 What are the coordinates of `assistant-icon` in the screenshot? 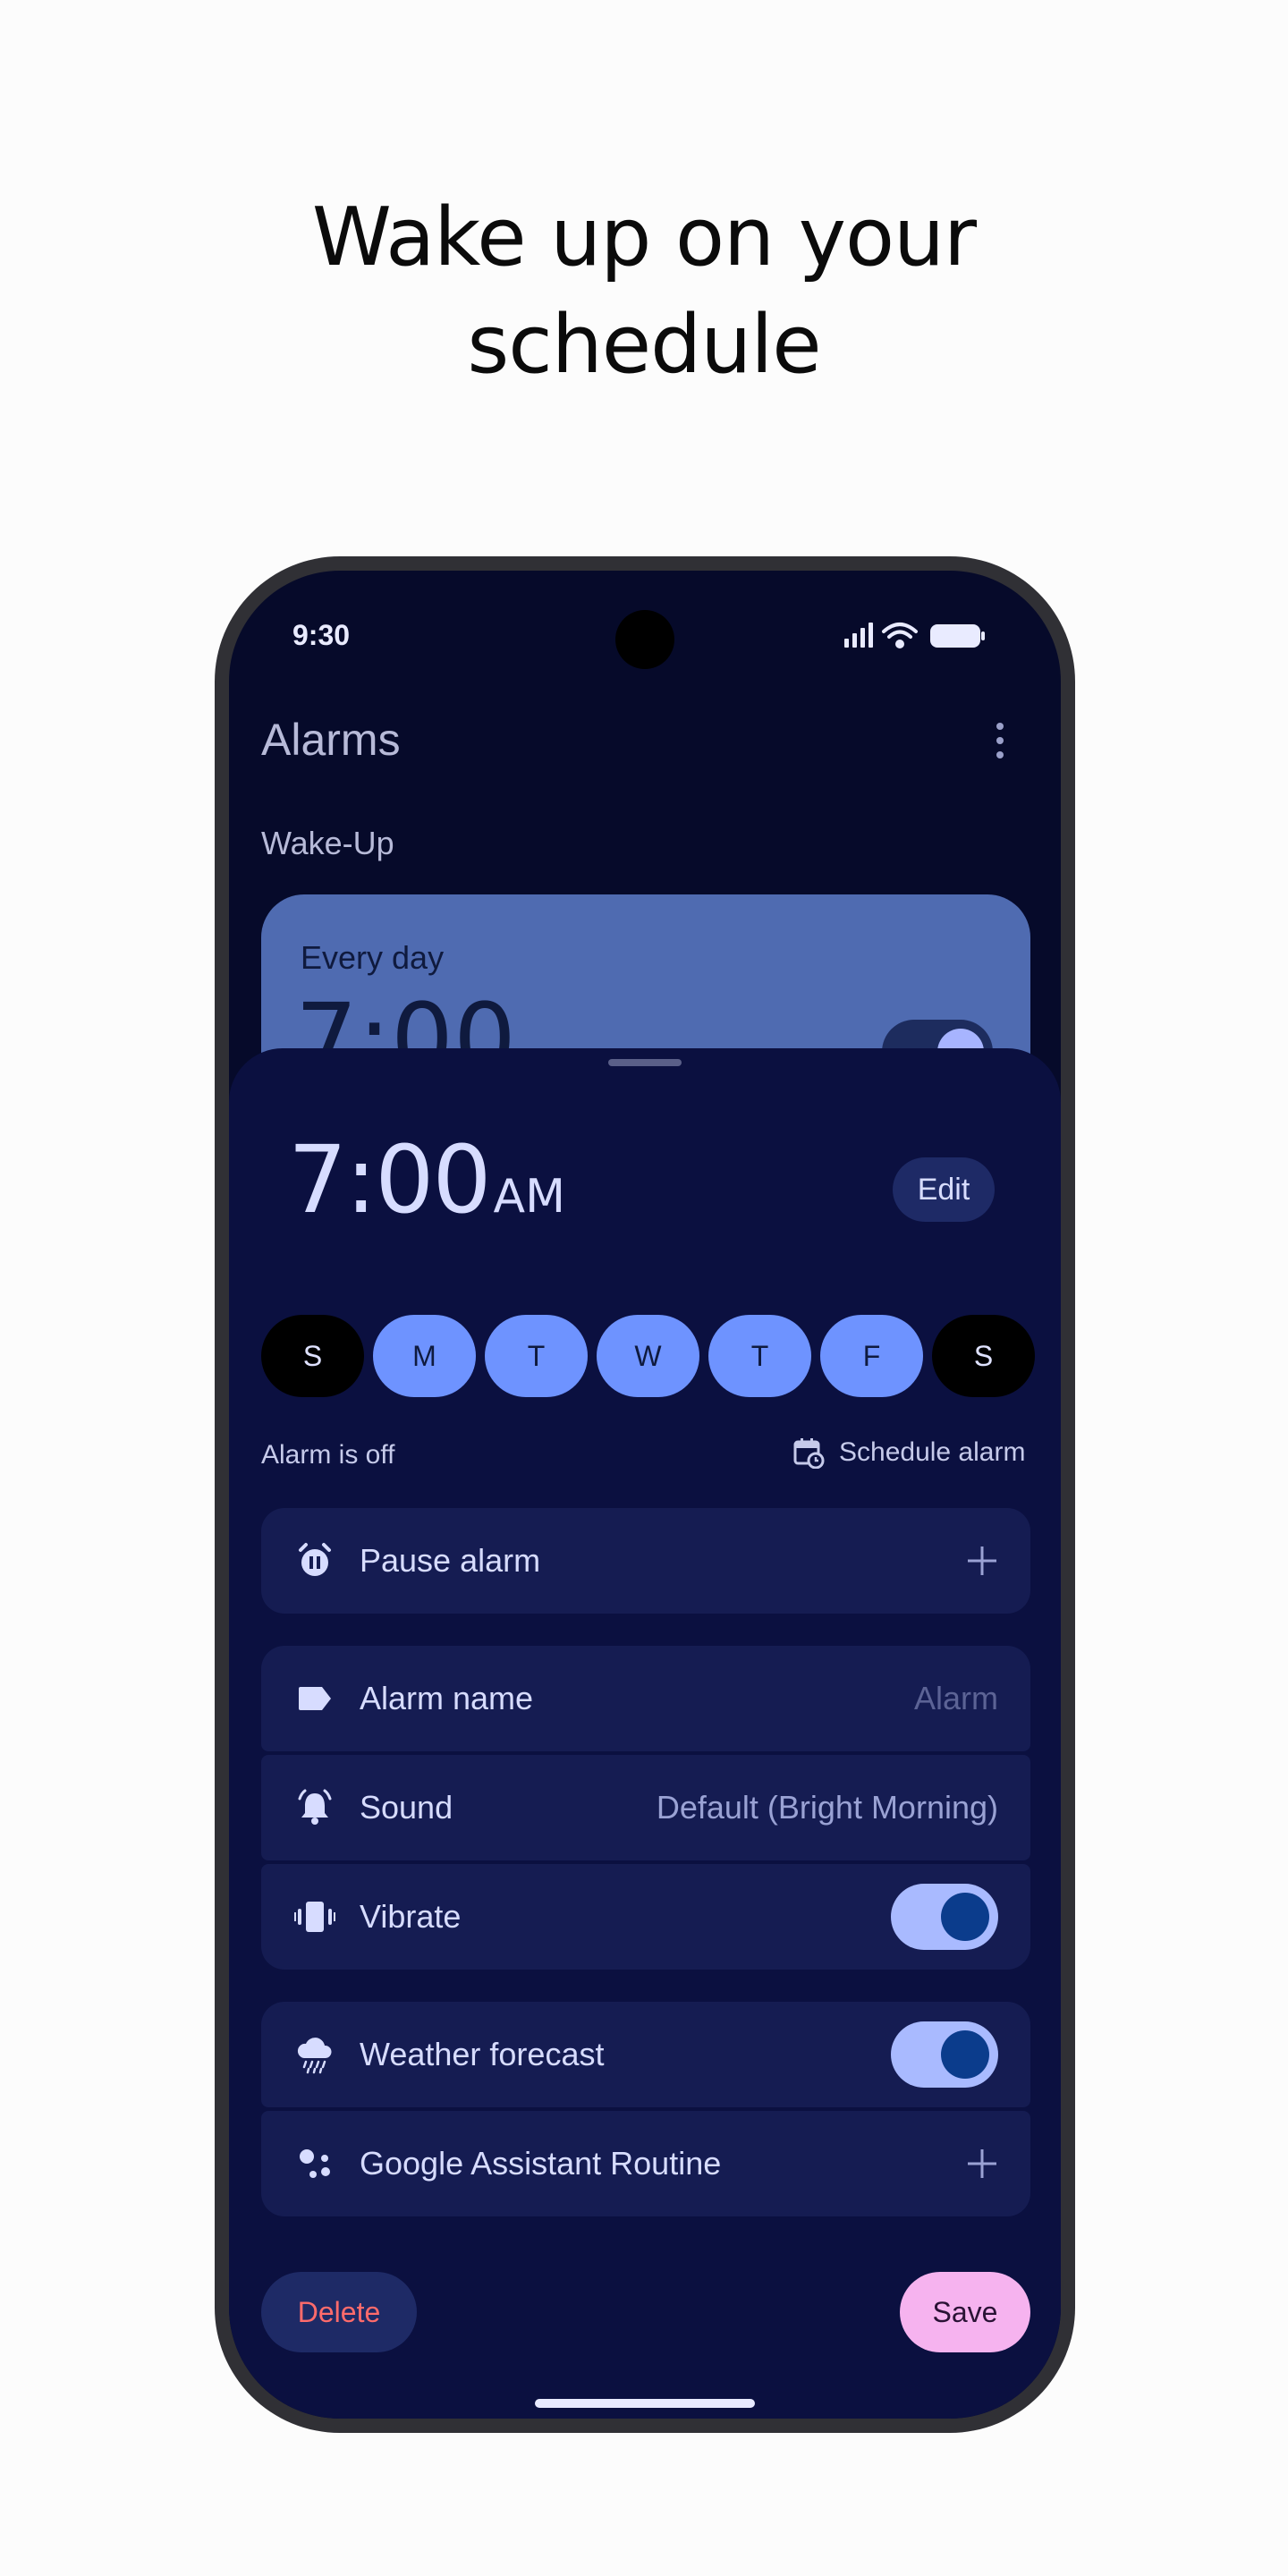 It's located at (314, 2163).